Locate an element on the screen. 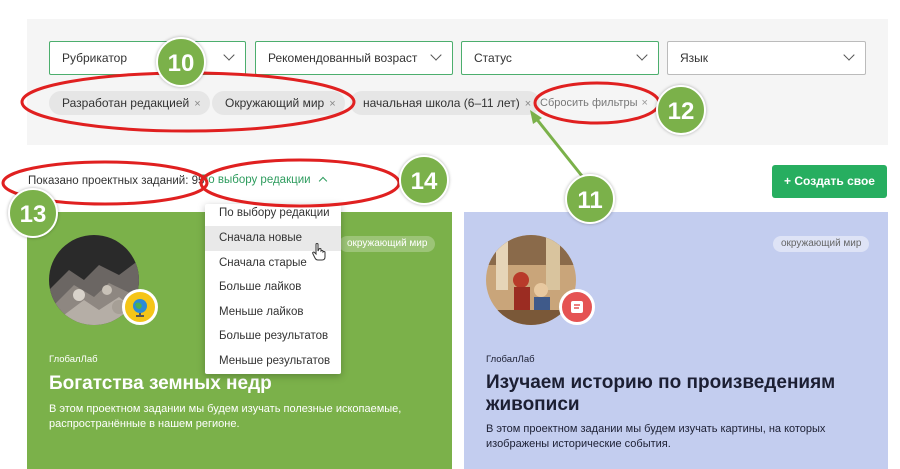  sort-option: Больше результатов is located at coordinates (273, 336).